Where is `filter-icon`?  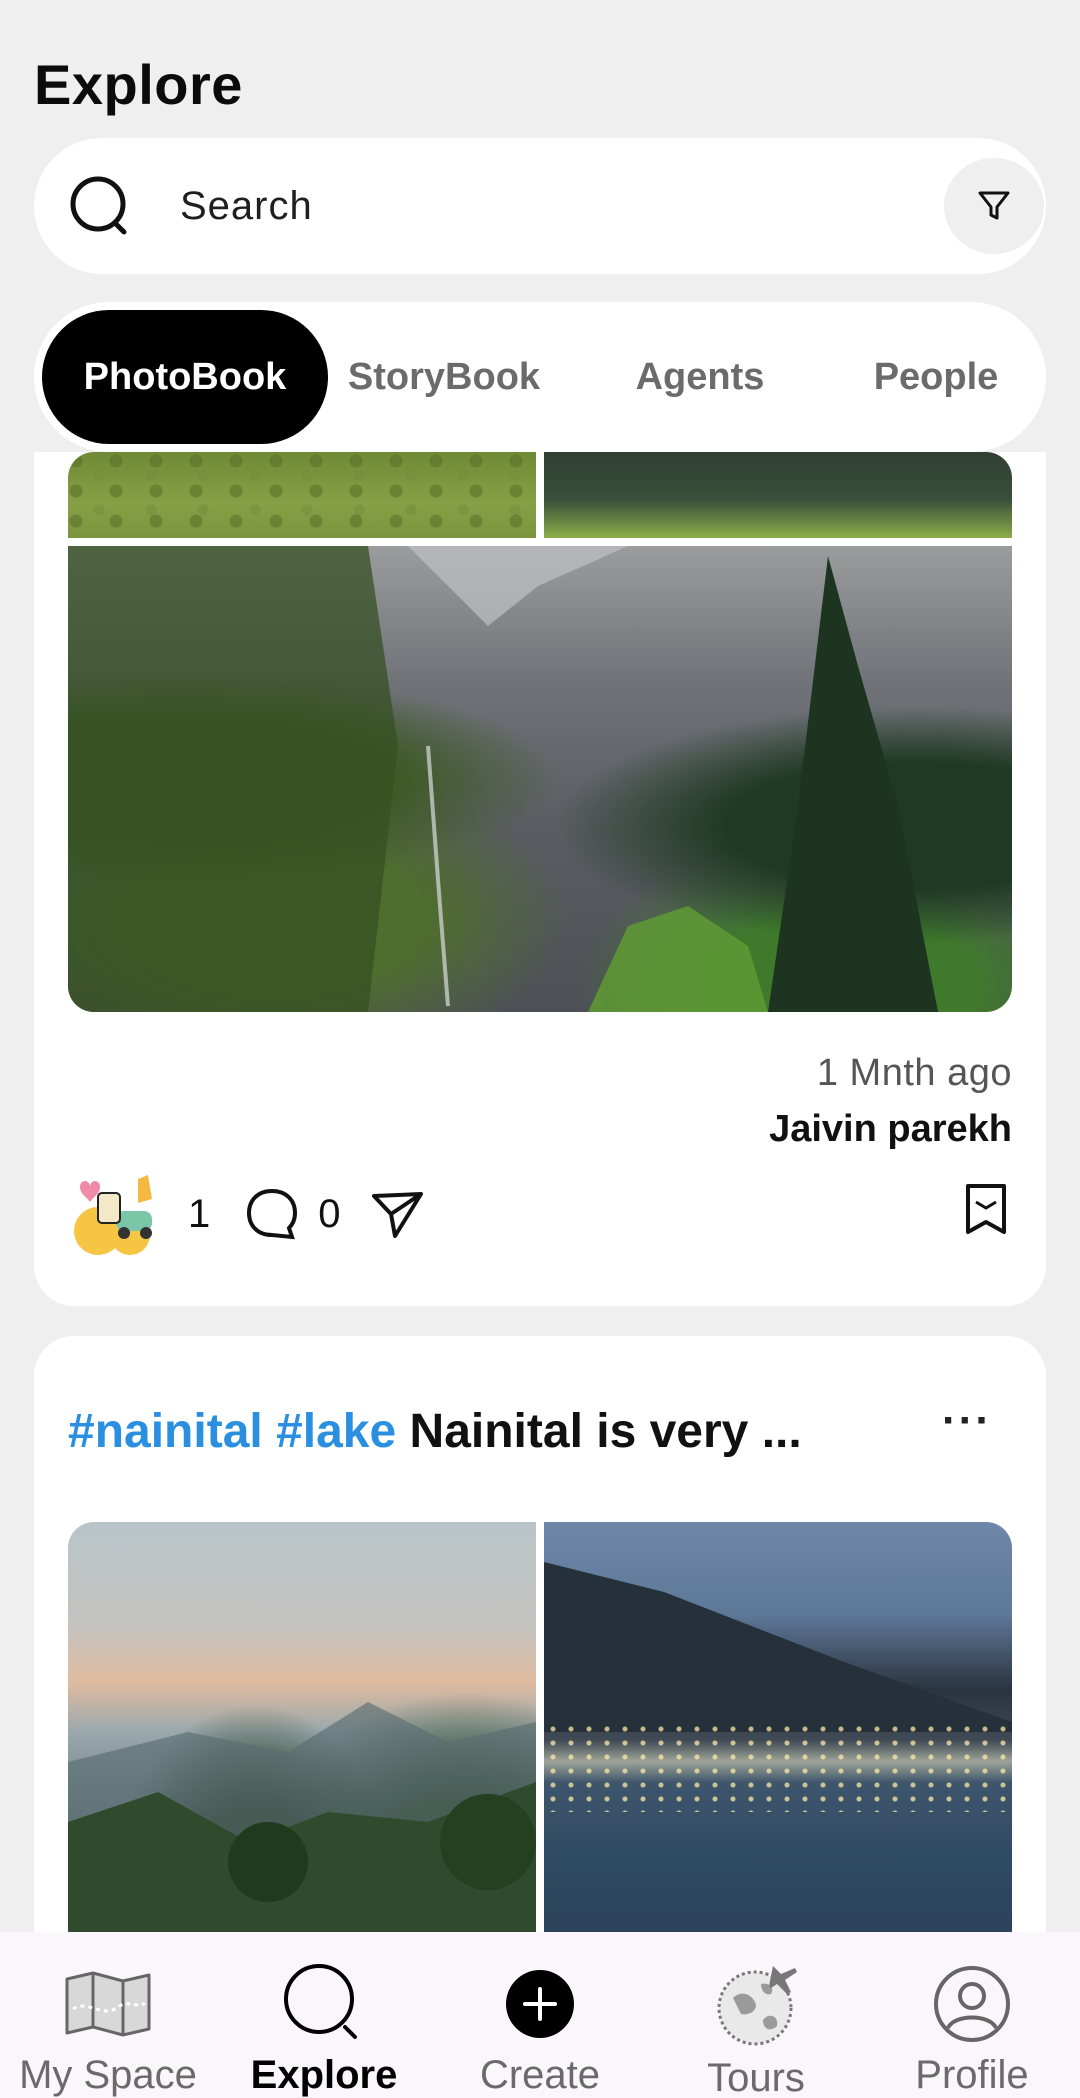 filter-icon is located at coordinates (994, 205).